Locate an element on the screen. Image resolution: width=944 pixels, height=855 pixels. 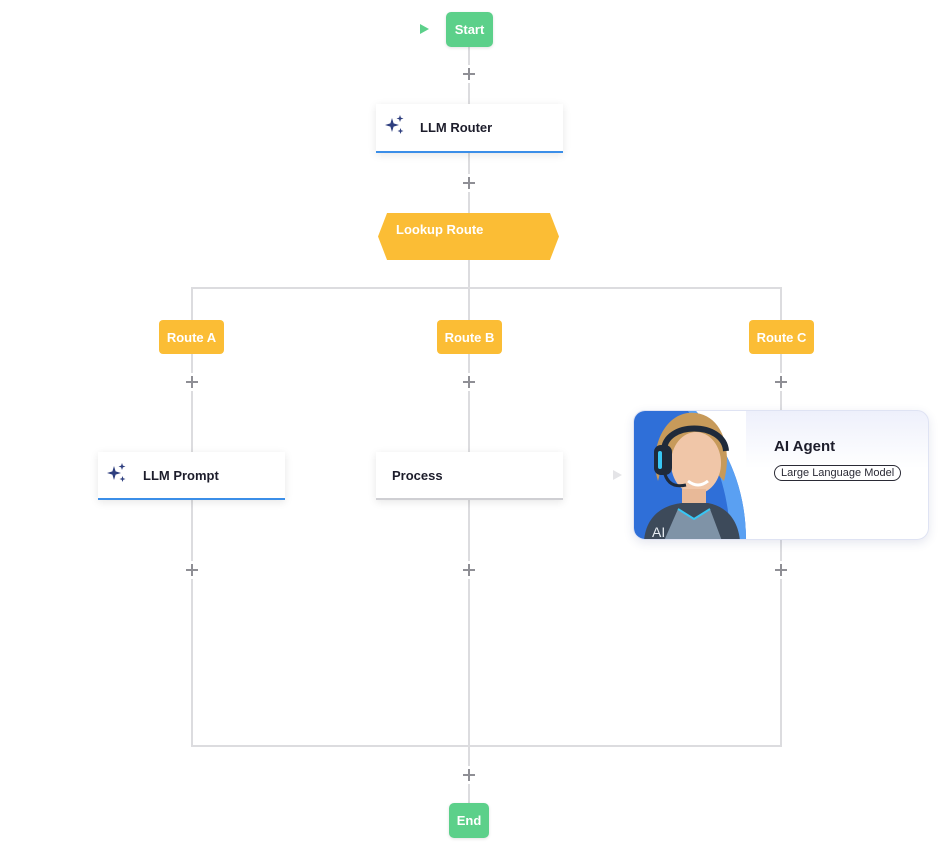
lookup-route-node: Lookup Route is located at coordinates (468, 236).